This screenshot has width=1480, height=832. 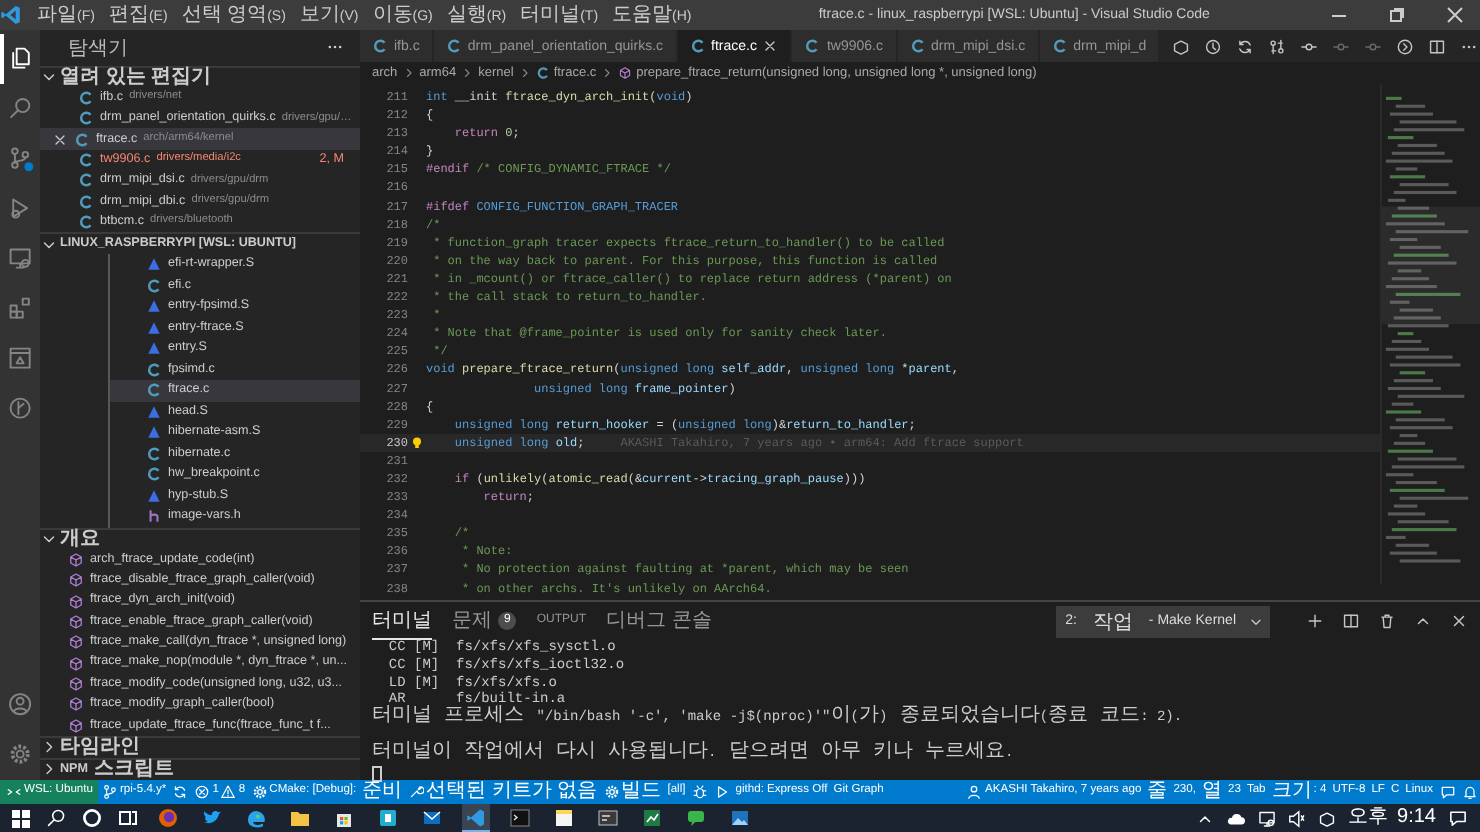 What do you see at coordinates (168, 817) in the screenshot?
I see `browser-icon` at bounding box center [168, 817].